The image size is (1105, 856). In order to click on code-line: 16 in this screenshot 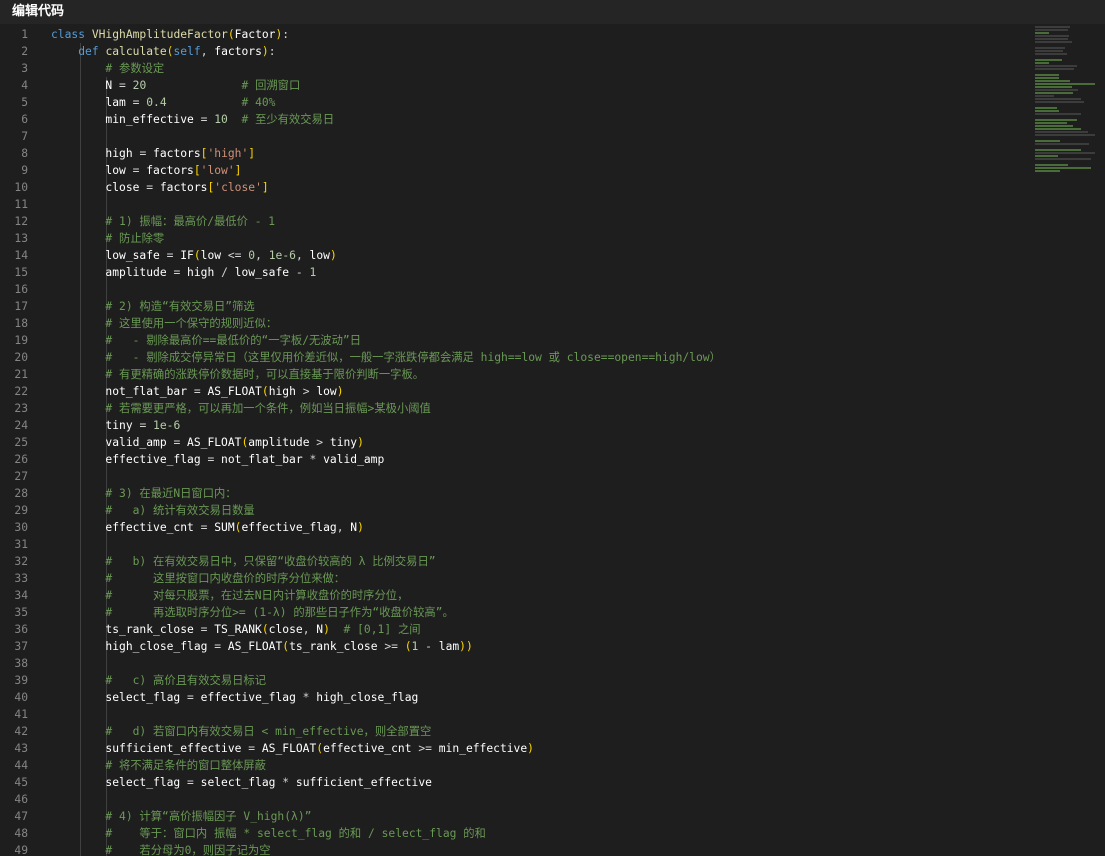, I will do `click(552, 289)`.